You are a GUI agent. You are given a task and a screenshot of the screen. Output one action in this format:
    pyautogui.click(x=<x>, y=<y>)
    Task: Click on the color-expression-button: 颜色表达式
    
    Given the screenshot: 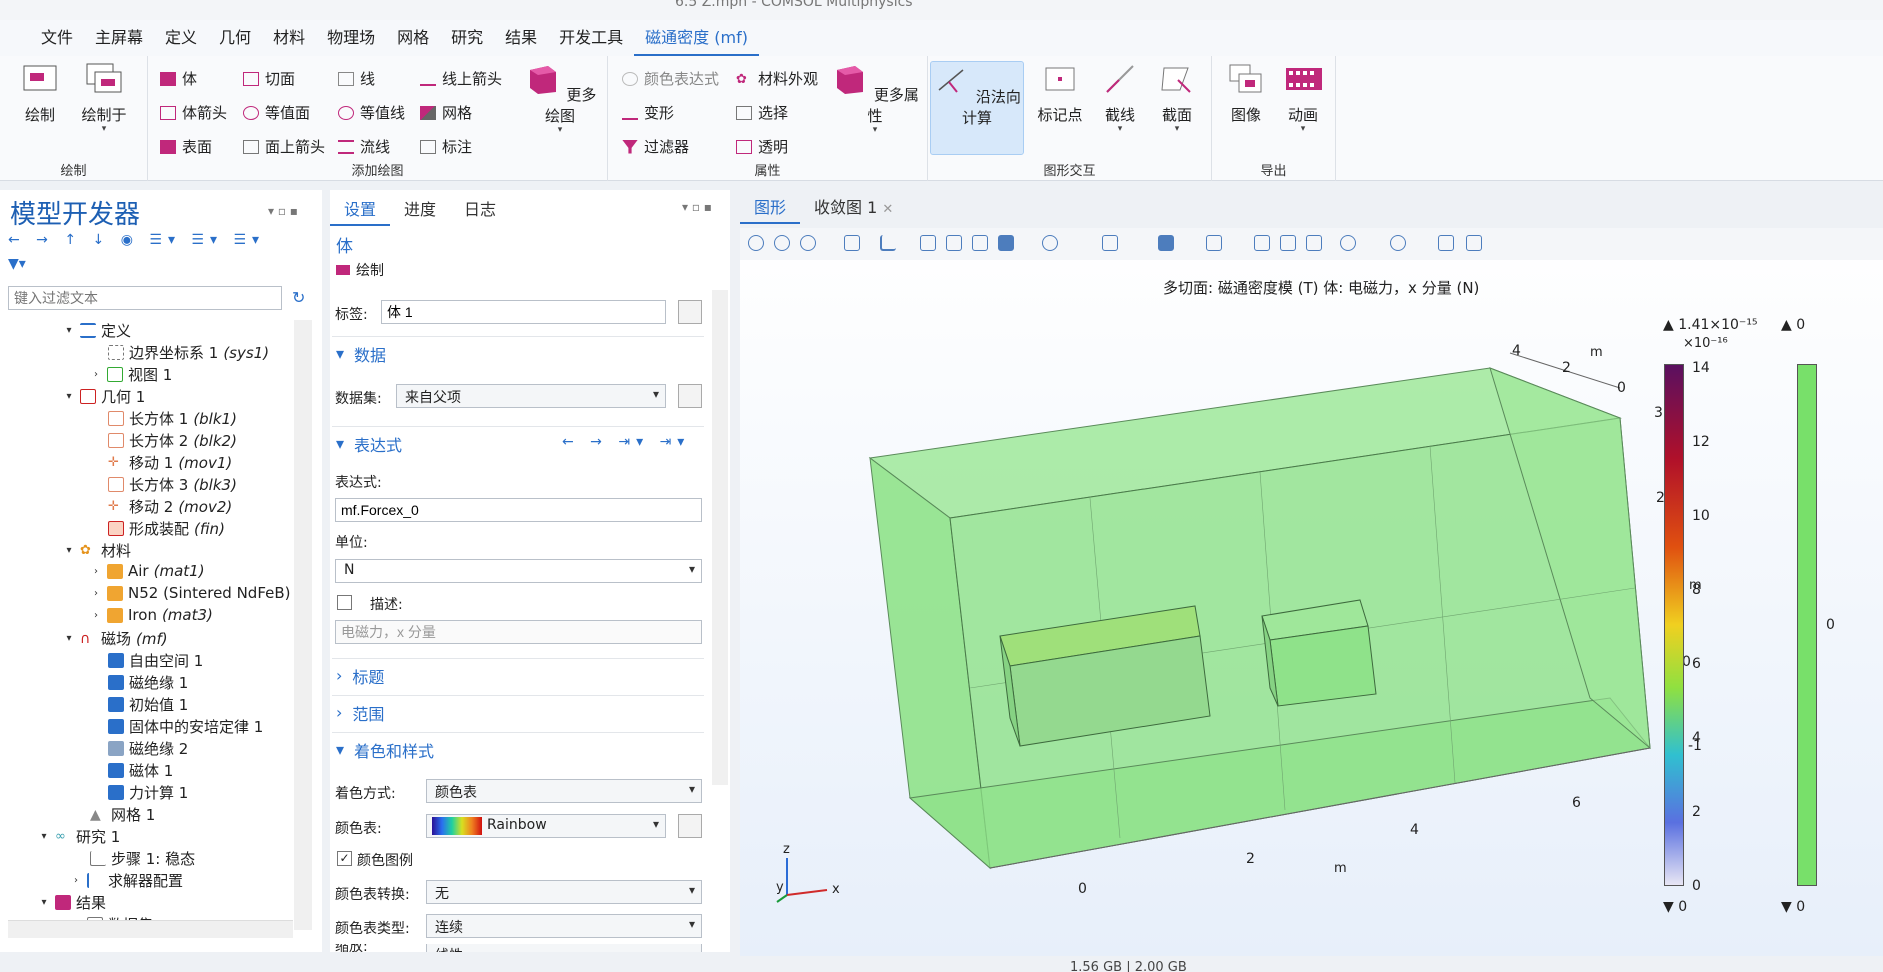 What is the action you would take?
    pyautogui.click(x=670, y=78)
    